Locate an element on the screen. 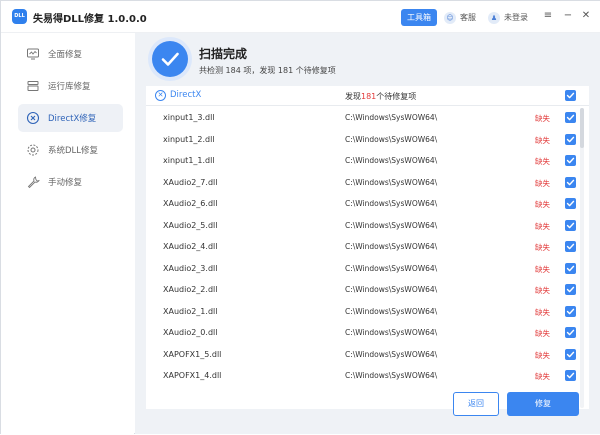 The image size is (600, 435). menu-icon: ≡ is located at coordinates (548, 16).